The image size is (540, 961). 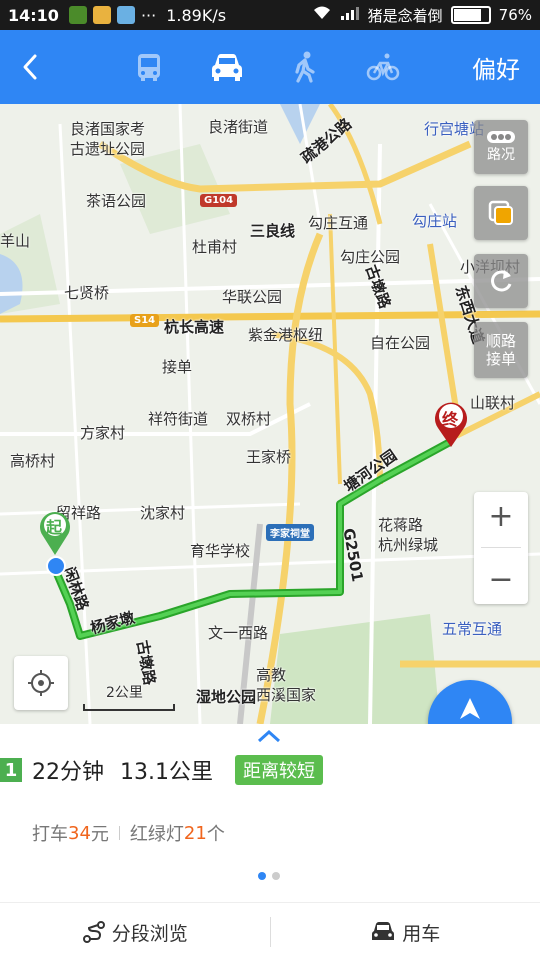 What do you see at coordinates (492, 402) in the screenshot?
I see `map-label: 山联村` at bounding box center [492, 402].